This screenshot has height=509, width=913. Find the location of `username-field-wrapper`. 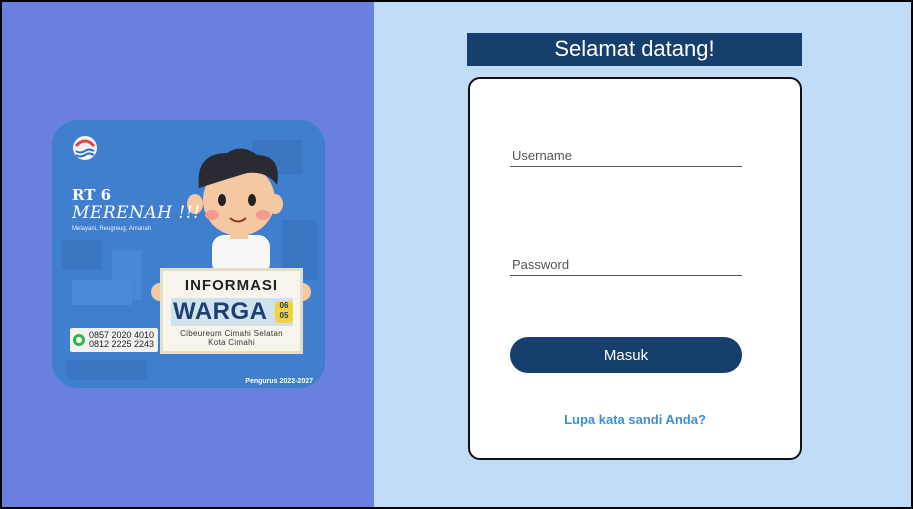

username-field-wrapper is located at coordinates (626, 156).